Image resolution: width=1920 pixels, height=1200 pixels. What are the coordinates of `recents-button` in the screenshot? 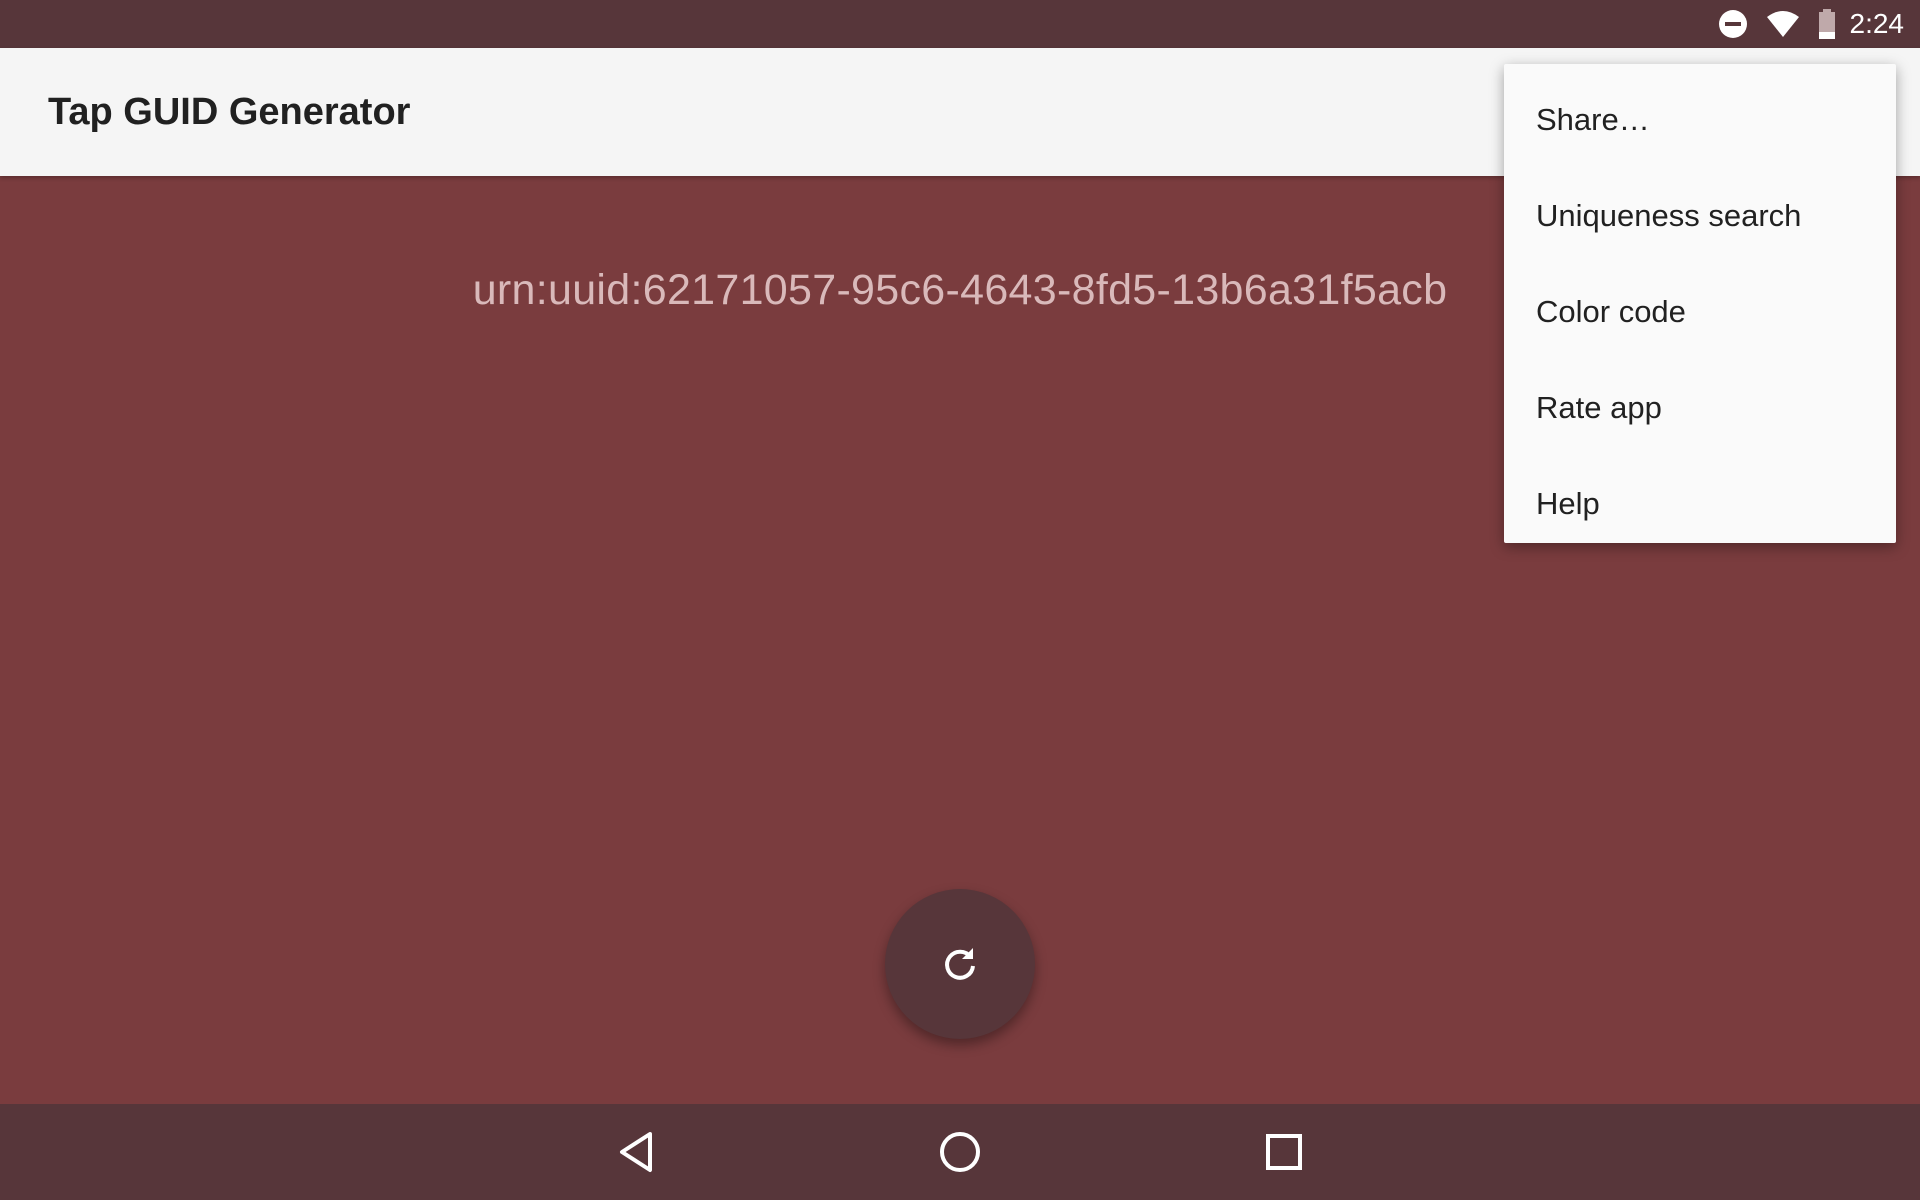 It's located at (1284, 1152).